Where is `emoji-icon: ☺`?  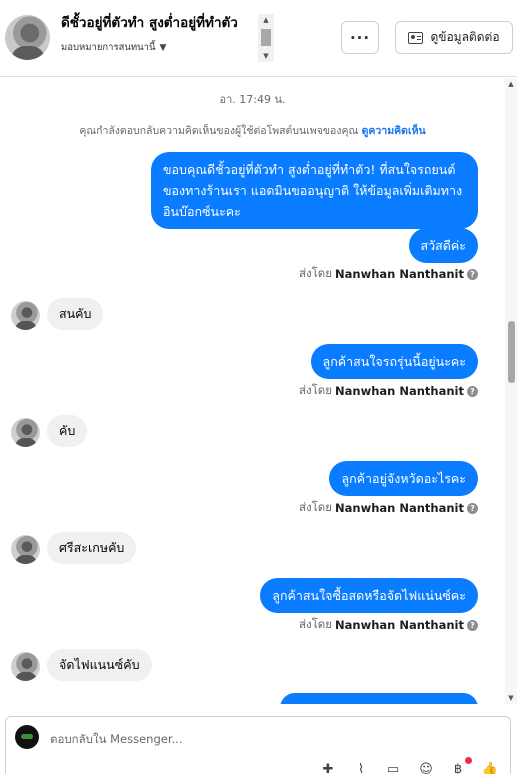
emoji-icon: ☺ is located at coordinates (426, 767).